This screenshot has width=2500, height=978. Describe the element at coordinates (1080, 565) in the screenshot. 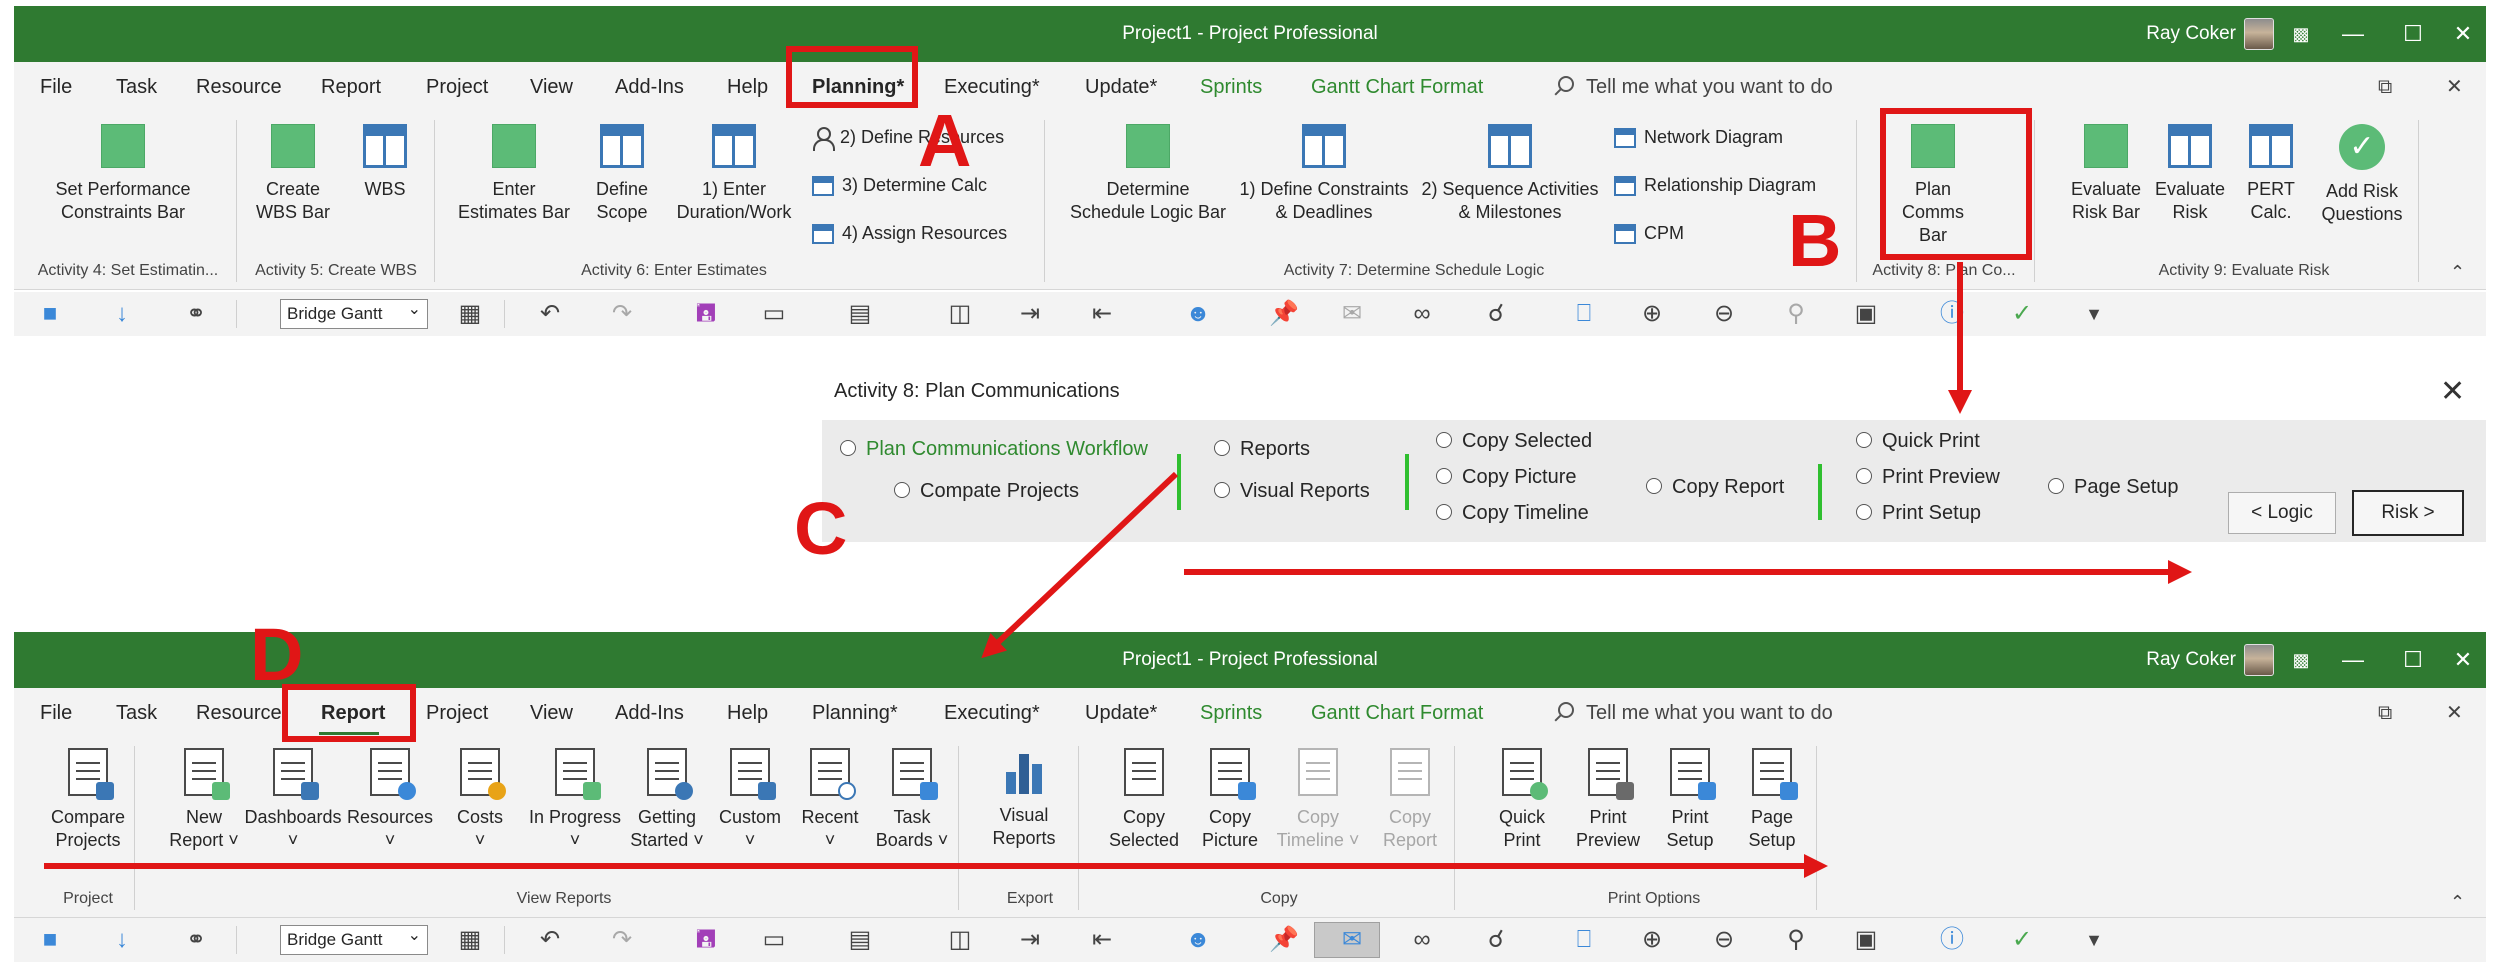

I see `arrow-c-diagonal` at that location.